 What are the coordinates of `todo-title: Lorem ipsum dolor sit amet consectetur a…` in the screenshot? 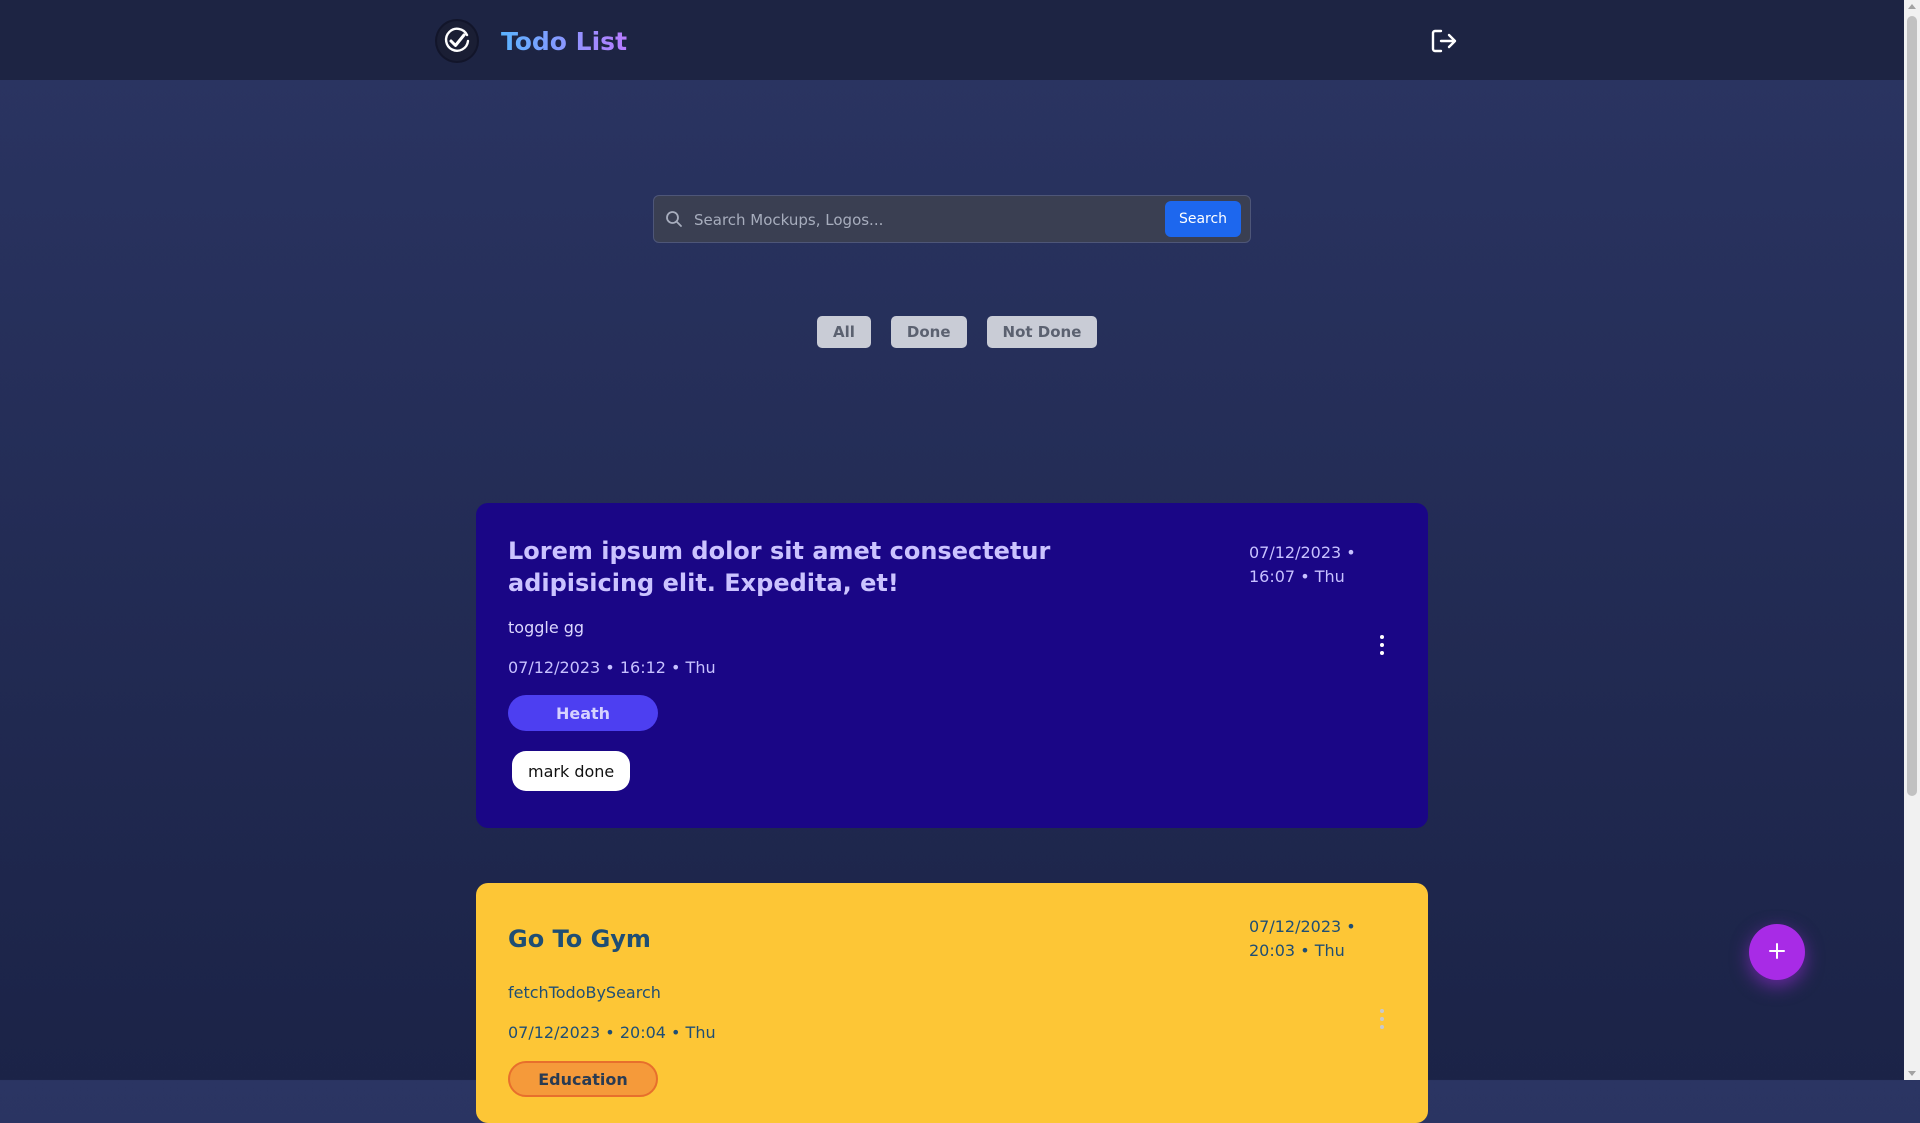 It's located at (779, 567).